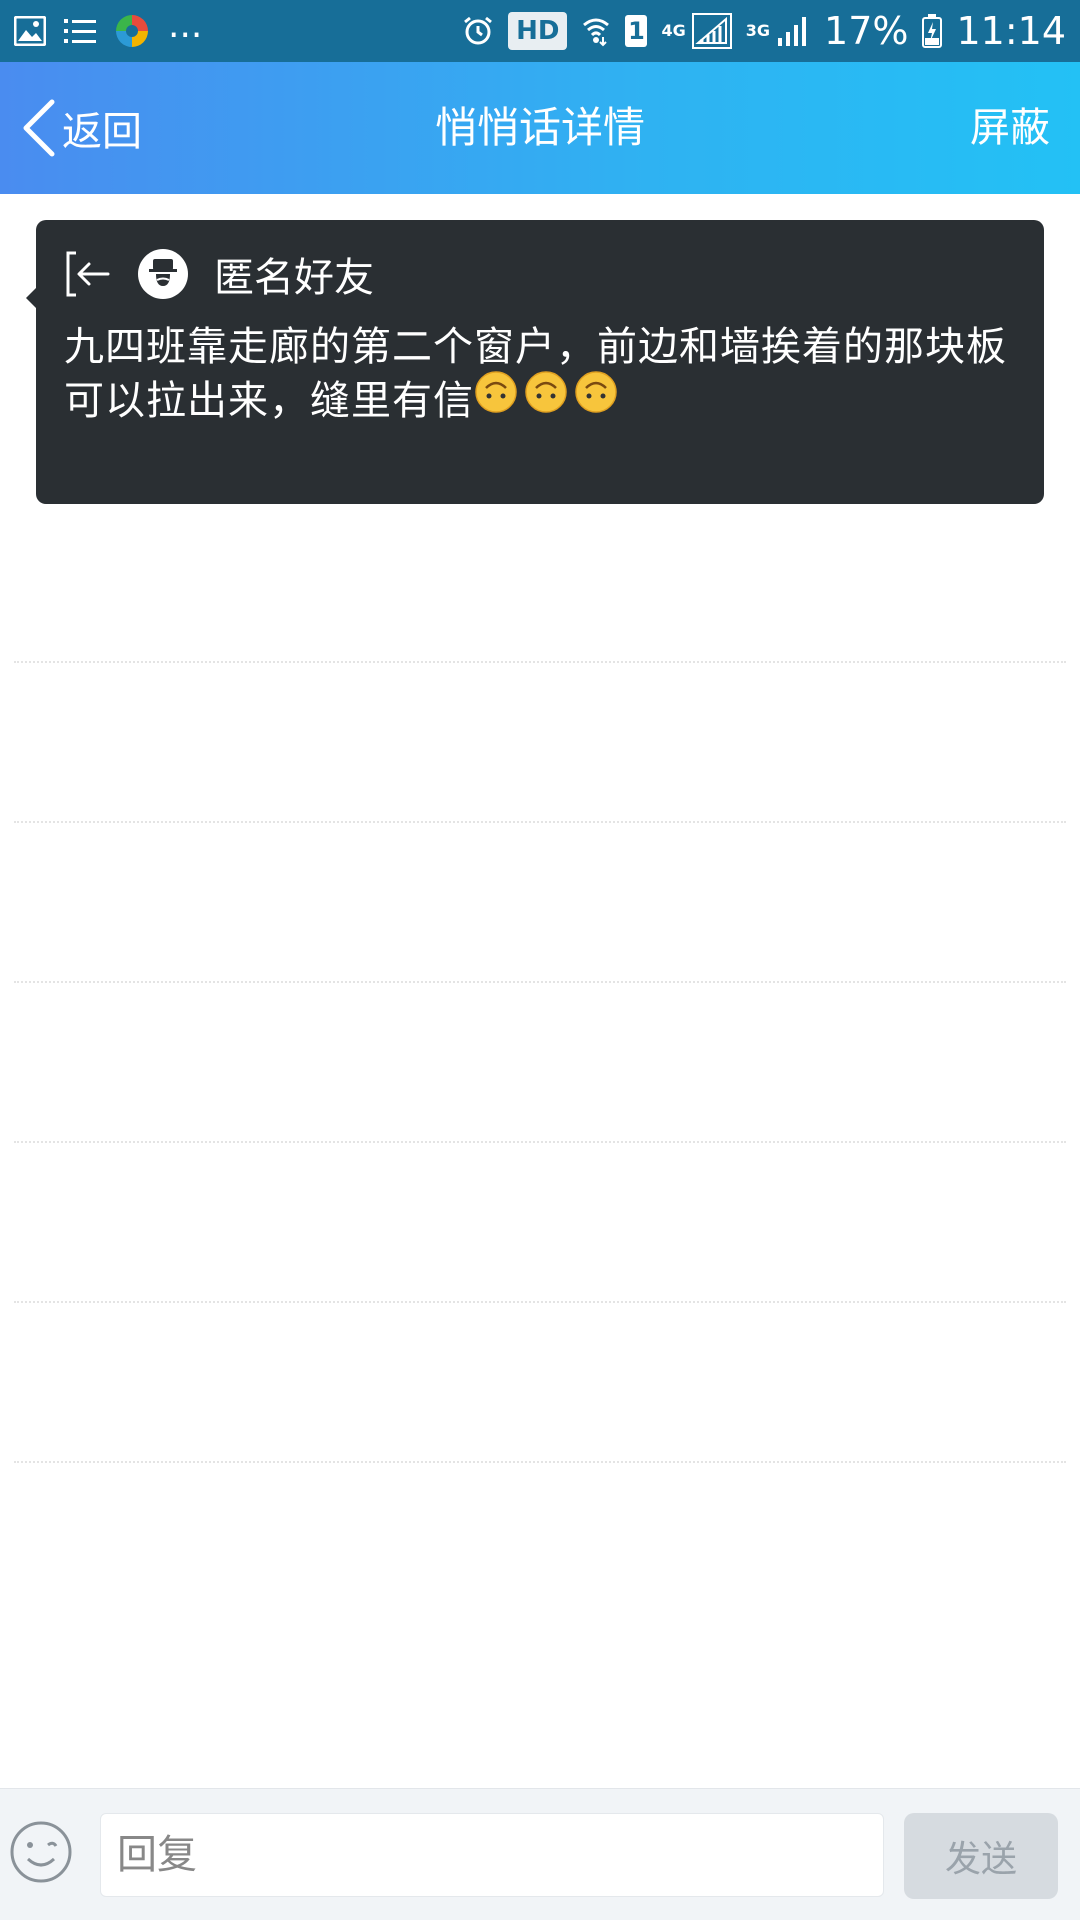  What do you see at coordinates (793, 31) in the screenshot?
I see `signal-strength-icon` at bounding box center [793, 31].